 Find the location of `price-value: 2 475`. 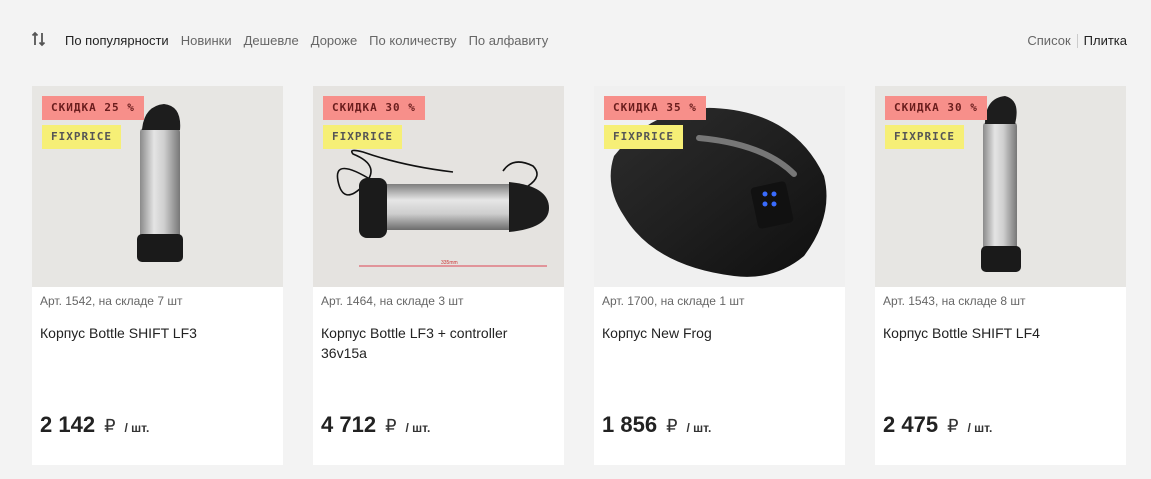

price-value: 2 475 is located at coordinates (911, 424).